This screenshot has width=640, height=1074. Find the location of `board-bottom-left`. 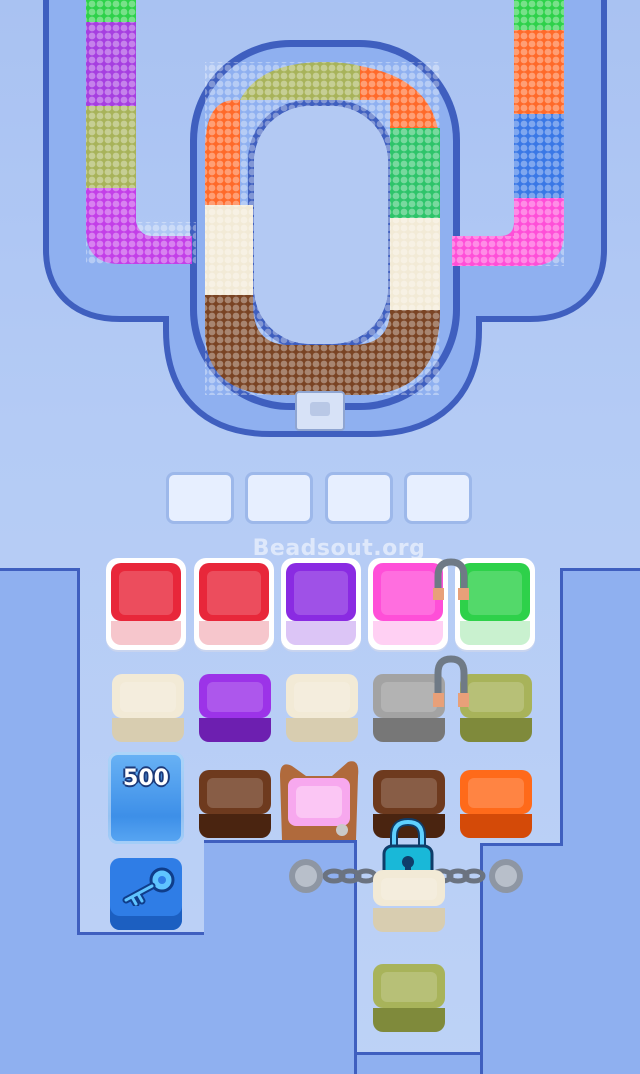

board-bottom-left is located at coordinates (142, 1003).